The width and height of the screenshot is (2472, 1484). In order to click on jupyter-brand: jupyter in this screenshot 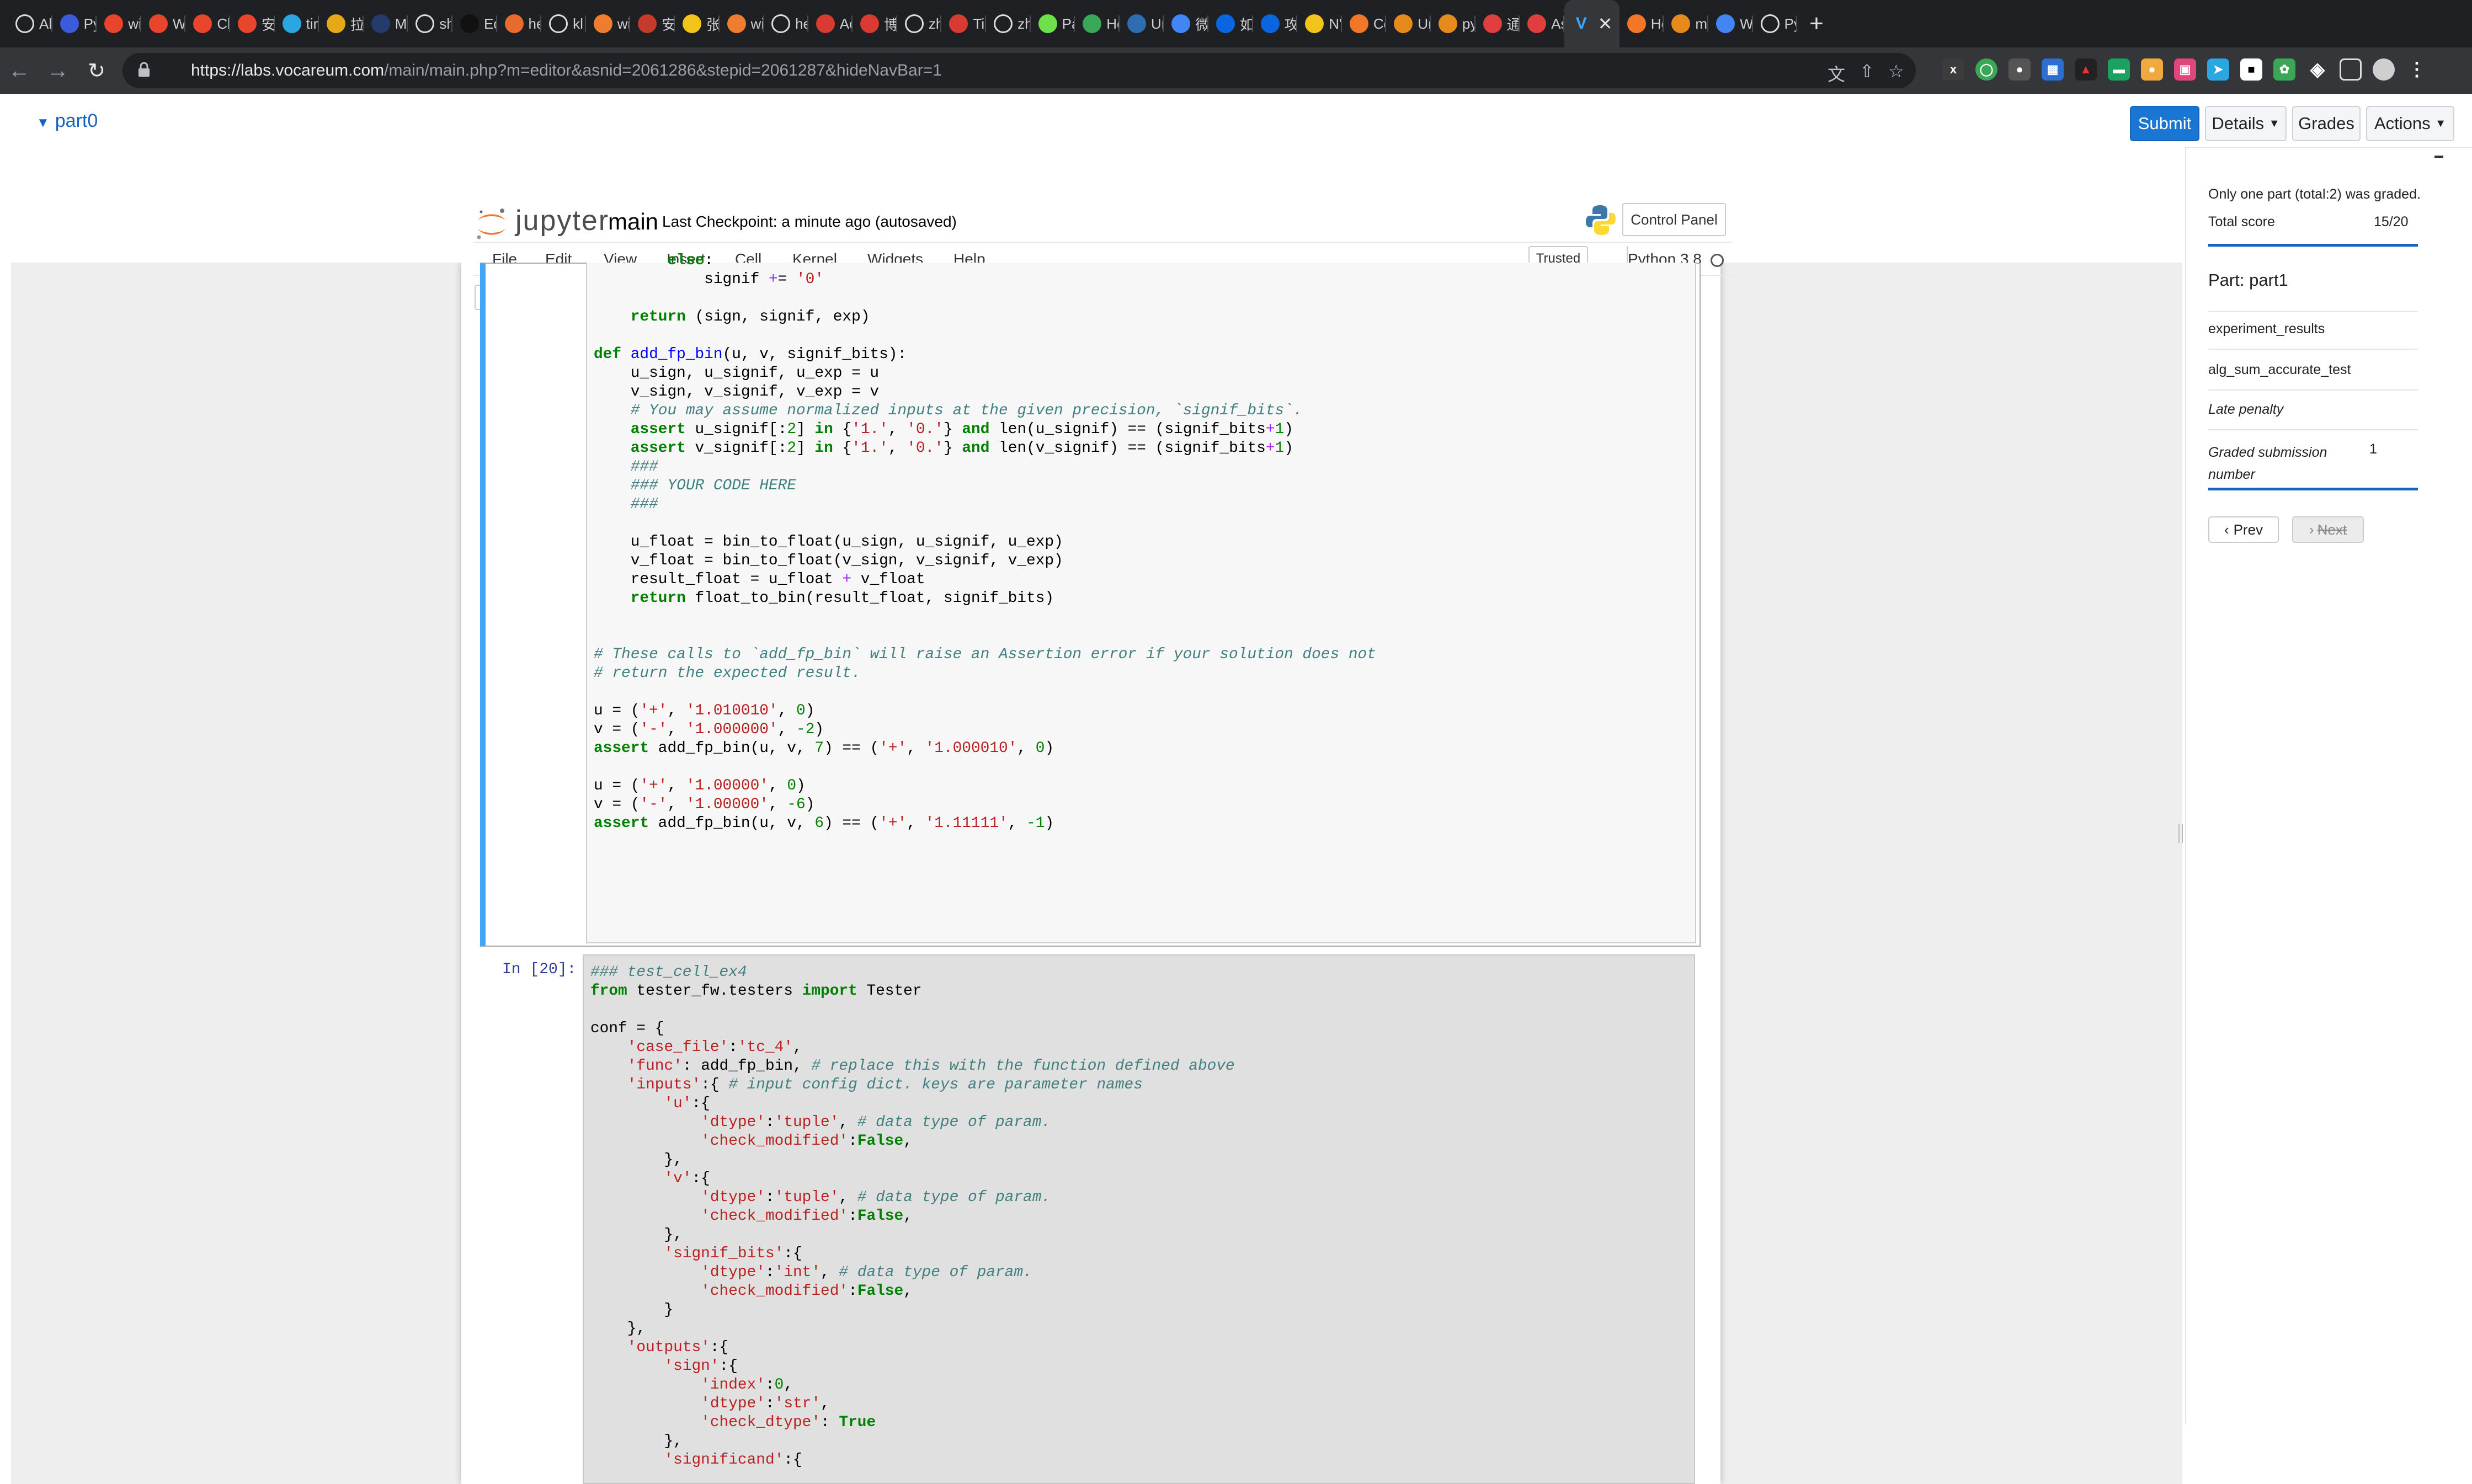, I will do `click(562, 220)`.